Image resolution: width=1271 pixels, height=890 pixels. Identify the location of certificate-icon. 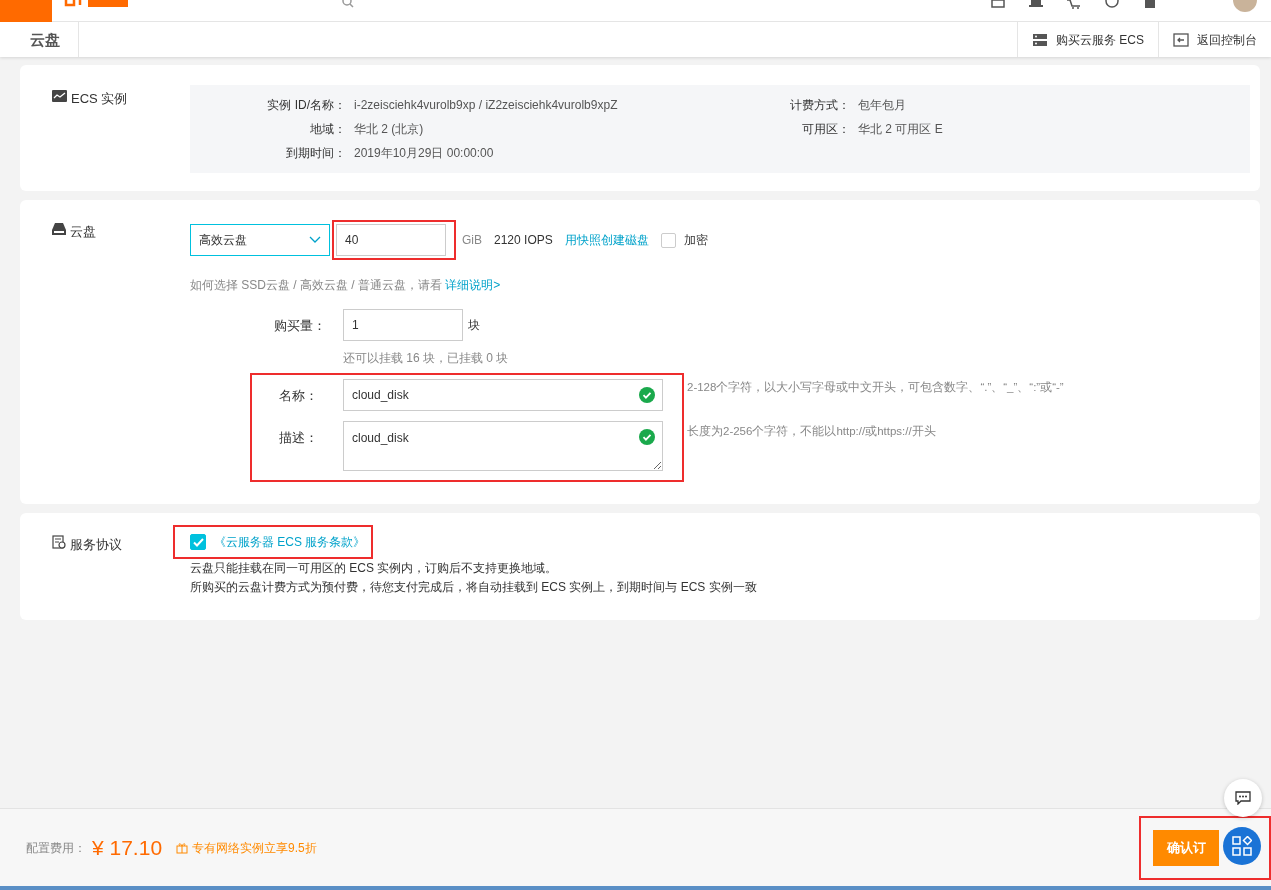
(59, 542).